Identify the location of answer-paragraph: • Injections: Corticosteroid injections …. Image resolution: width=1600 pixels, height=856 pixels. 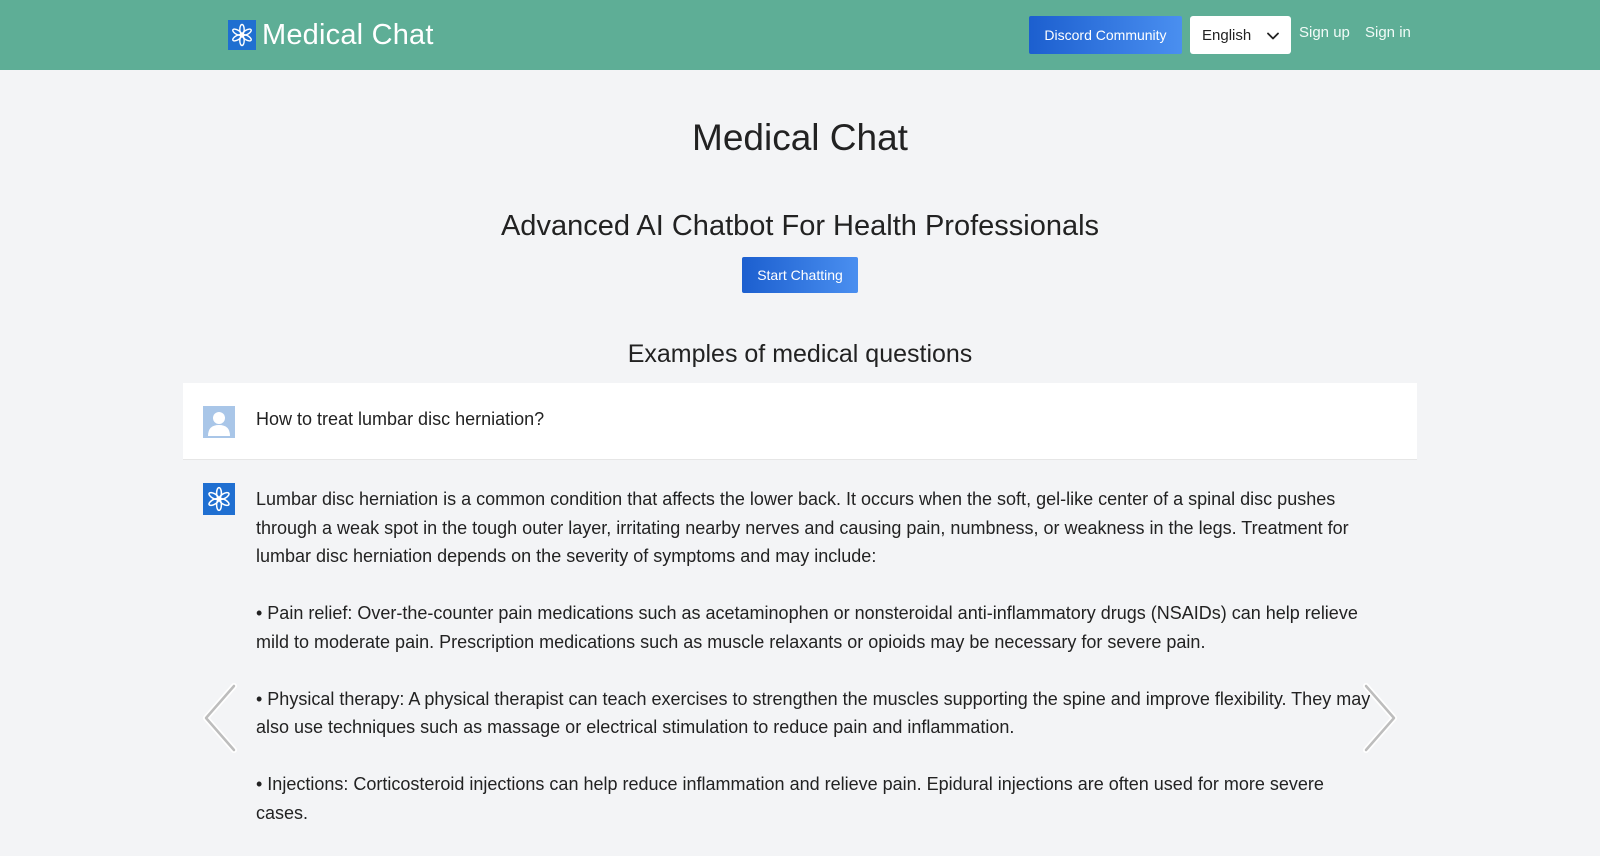
(790, 798).